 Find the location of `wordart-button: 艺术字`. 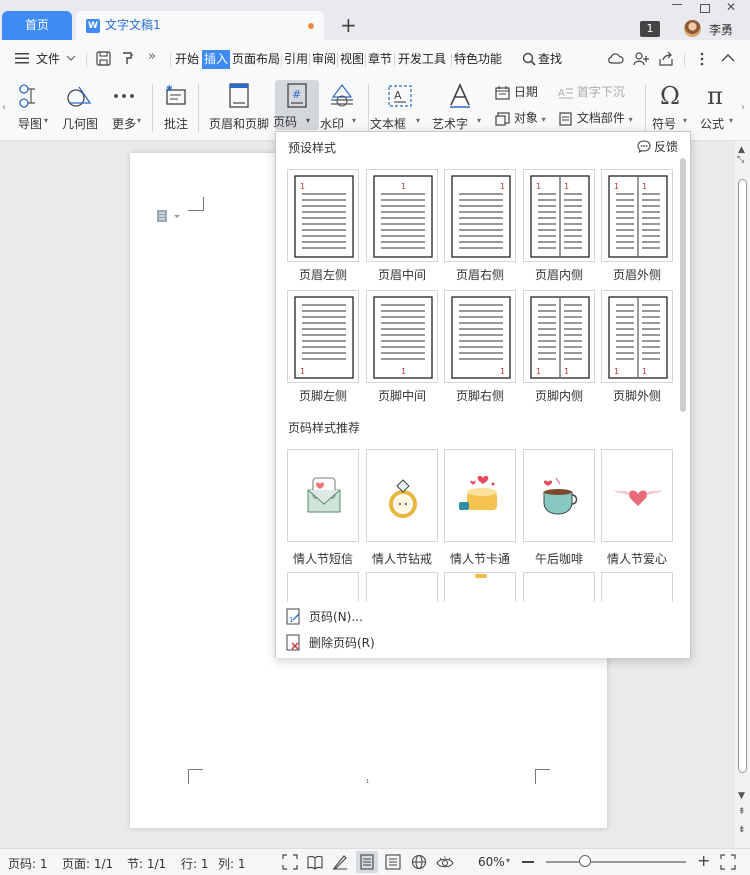

wordart-button: 艺术字 is located at coordinates (459, 110).